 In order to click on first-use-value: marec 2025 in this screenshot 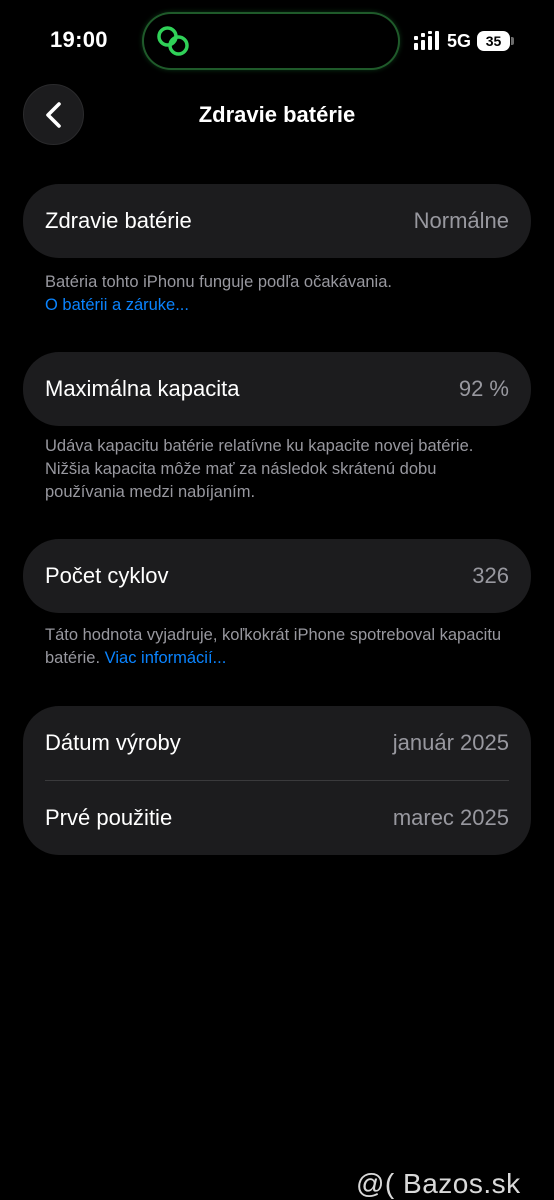, I will do `click(450, 817)`.